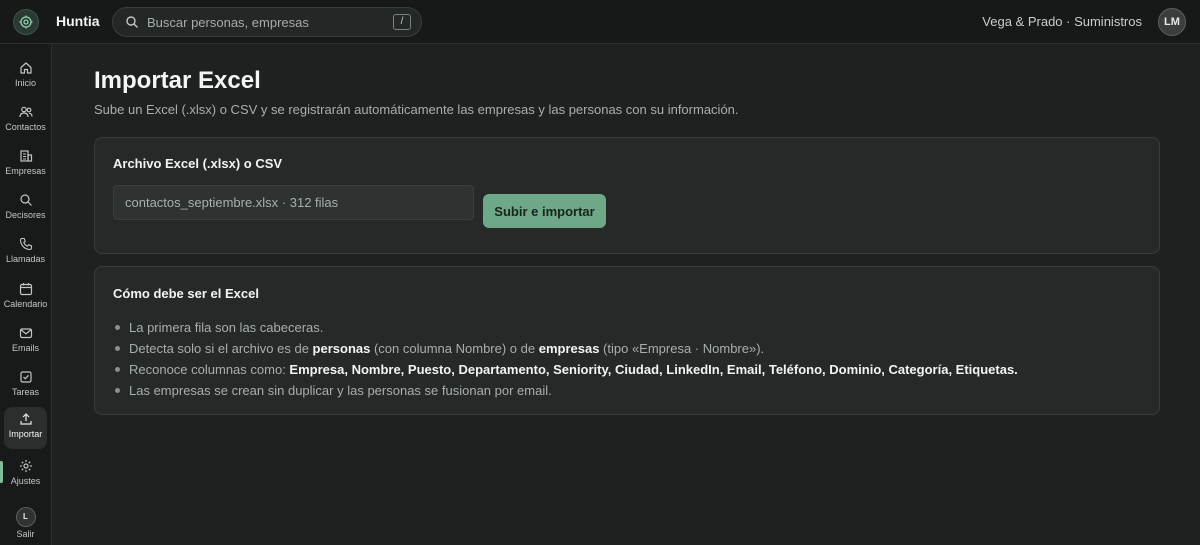  What do you see at coordinates (25, 304) in the screenshot?
I see `sidebar-item-label: Calendario` at bounding box center [25, 304].